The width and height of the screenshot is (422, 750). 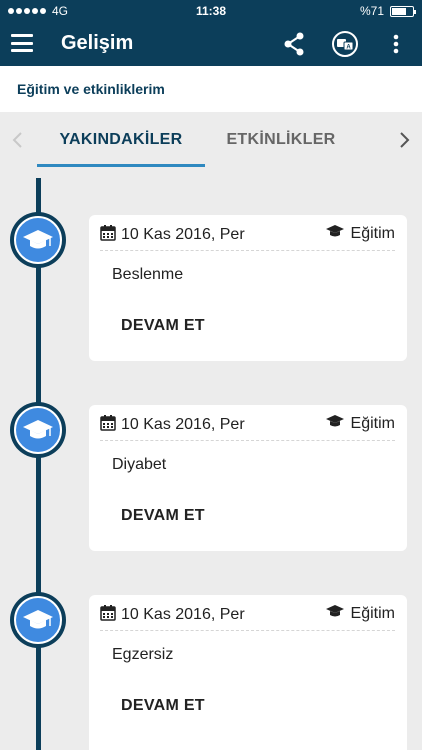 What do you see at coordinates (143, 654) in the screenshot?
I see `card-title: Egzersiz` at bounding box center [143, 654].